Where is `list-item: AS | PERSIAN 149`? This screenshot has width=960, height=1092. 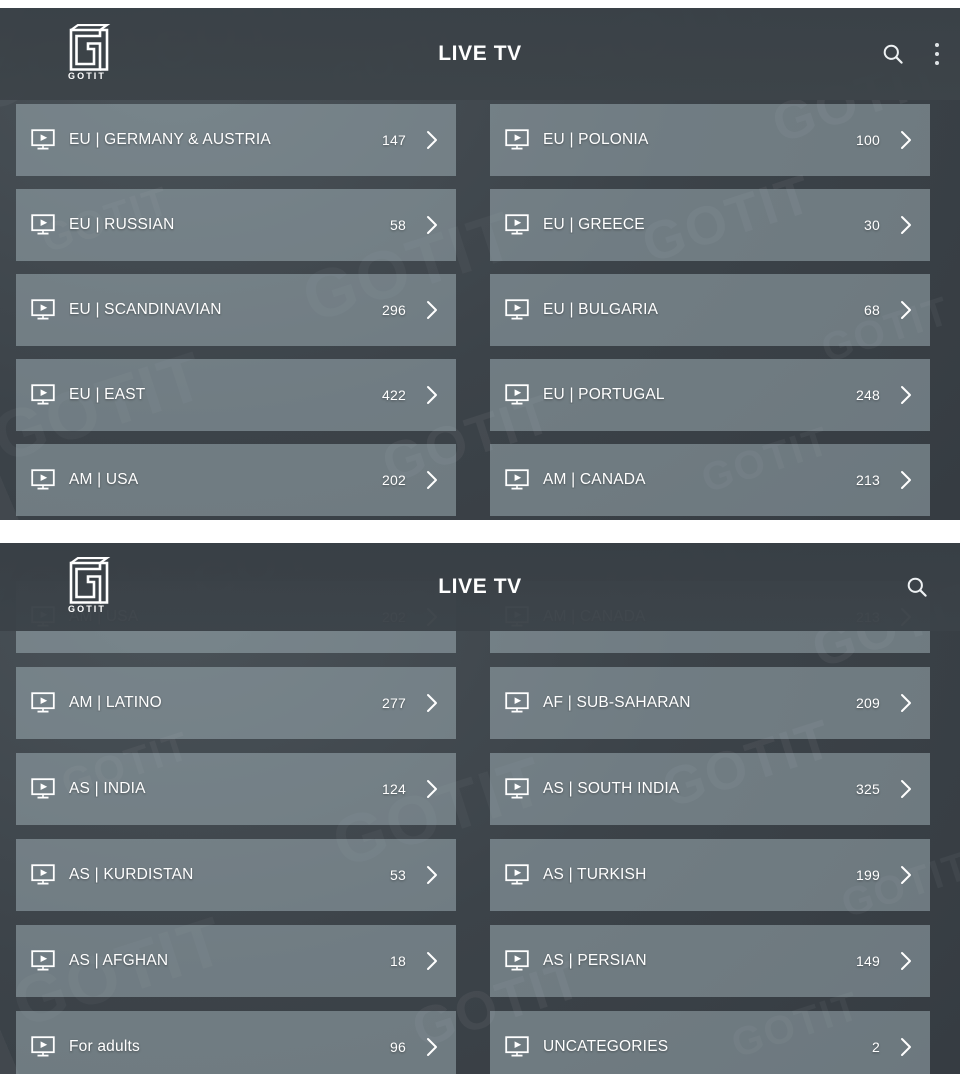
list-item: AS | PERSIAN 149 is located at coordinates (710, 961).